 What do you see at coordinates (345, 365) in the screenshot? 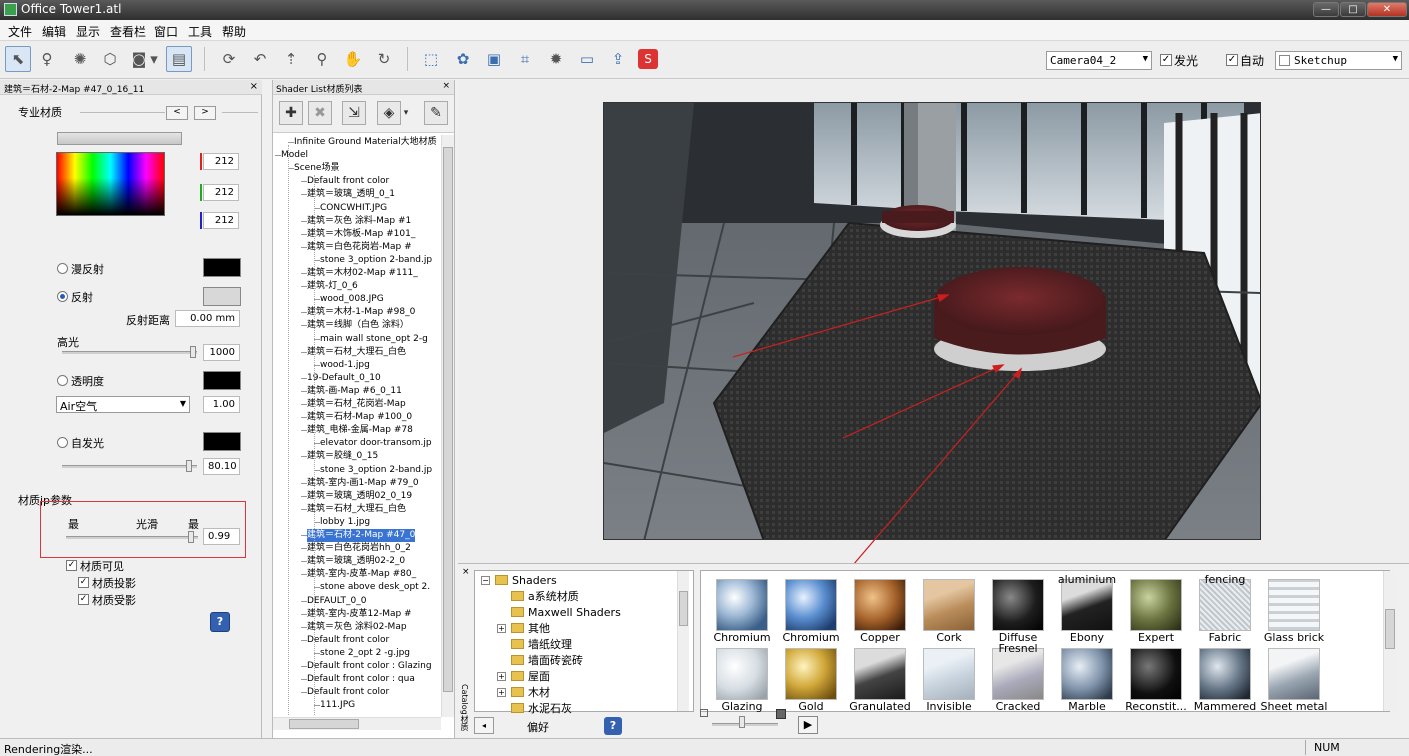
I see `shader-tree-item: wood-1.jpg` at bounding box center [345, 365].